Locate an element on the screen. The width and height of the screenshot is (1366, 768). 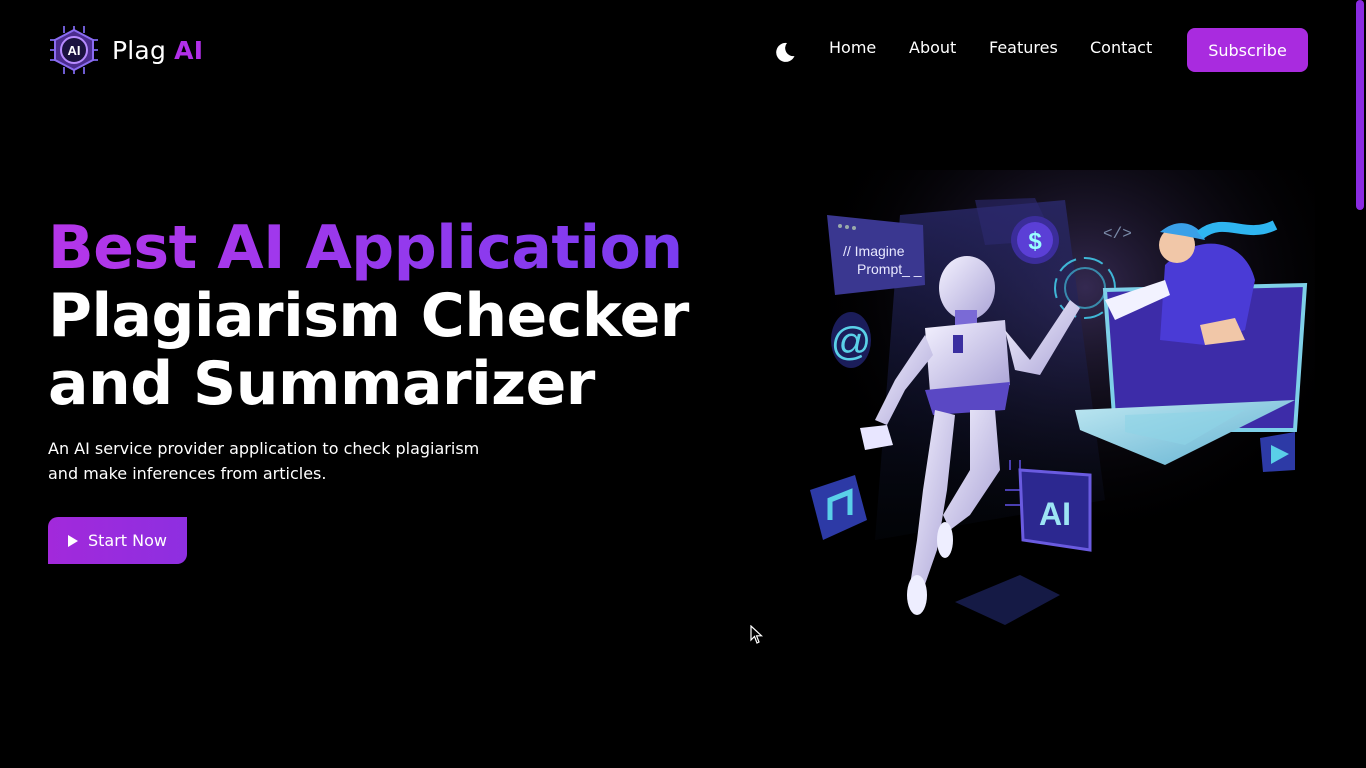
brand-logo: AI Plag AI is located at coordinates (125, 50).